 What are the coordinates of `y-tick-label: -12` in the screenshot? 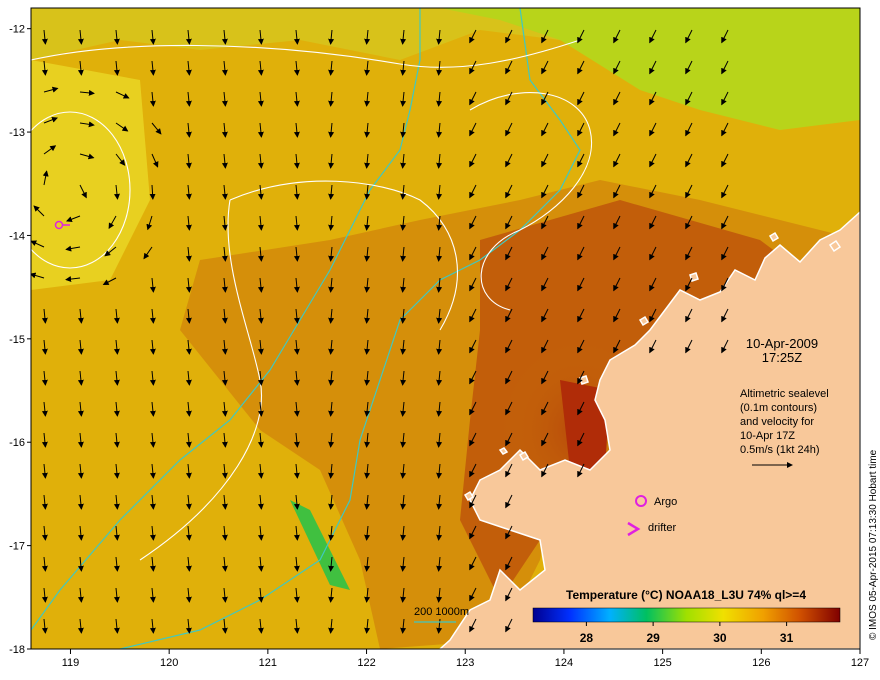 It's located at (17, 30).